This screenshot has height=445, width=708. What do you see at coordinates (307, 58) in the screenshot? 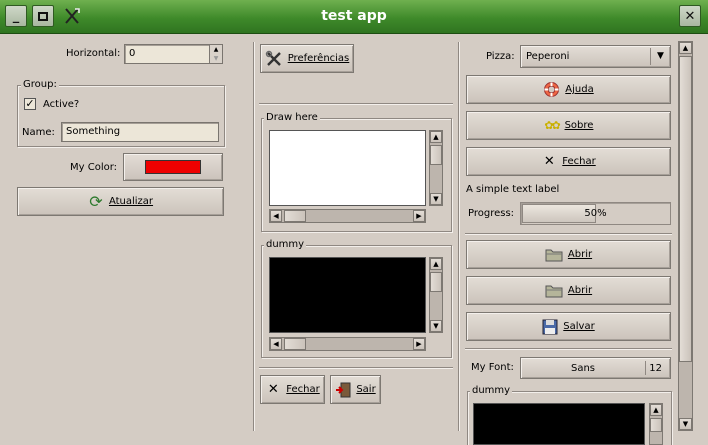
I see `preferences-button: Preferências` at bounding box center [307, 58].